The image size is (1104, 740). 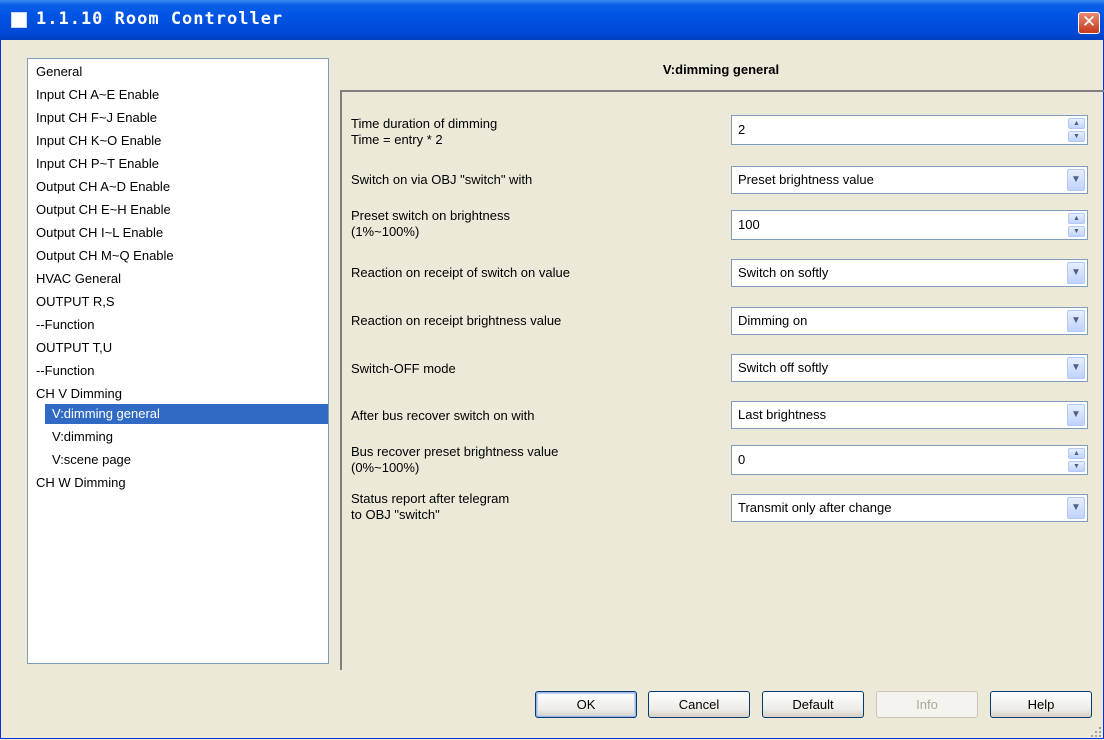 I want to click on tree-item-output-ch-e-h: Output CH E~H Enable, so click(x=103, y=210).